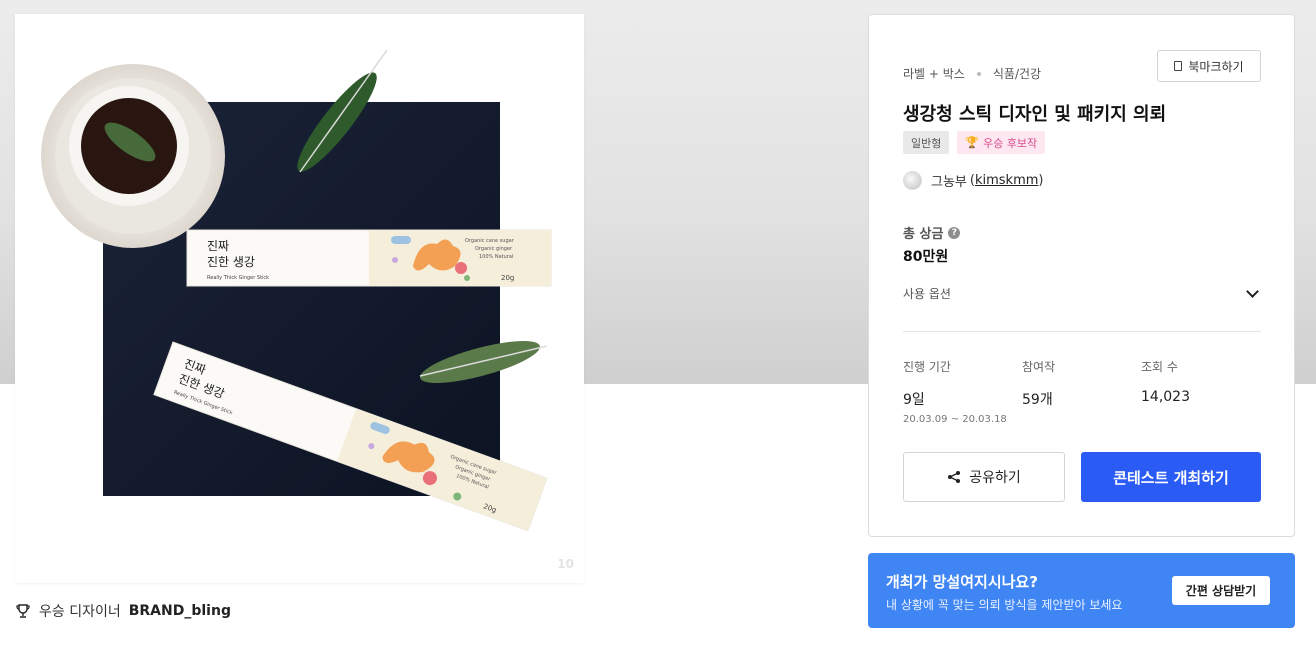 The width and height of the screenshot is (1316, 651). I want to click on badge-row: 일반형 🏆 우승 후보작, so click(974, 142).